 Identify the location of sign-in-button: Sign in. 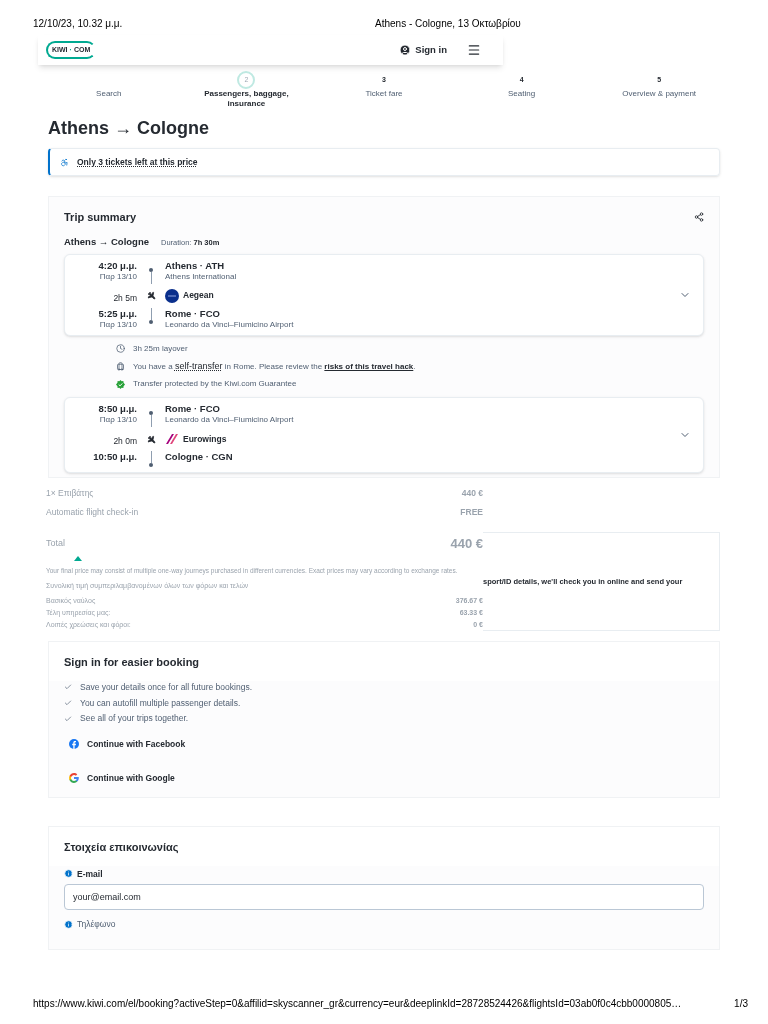
(423, 50).